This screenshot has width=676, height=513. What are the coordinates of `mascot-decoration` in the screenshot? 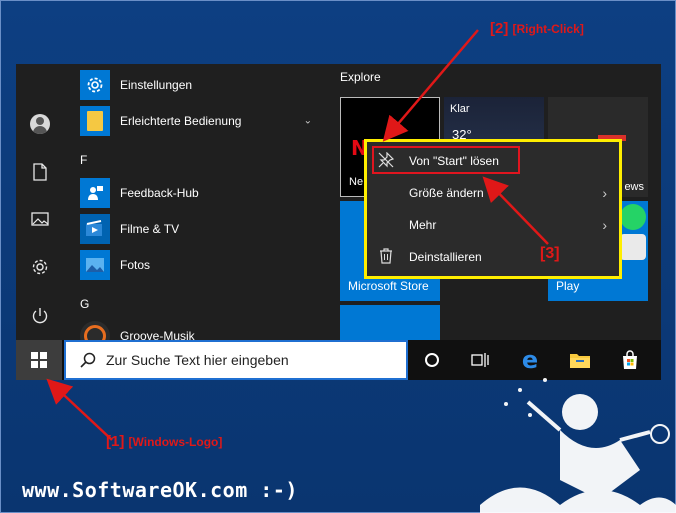 It's located at (578, 445).